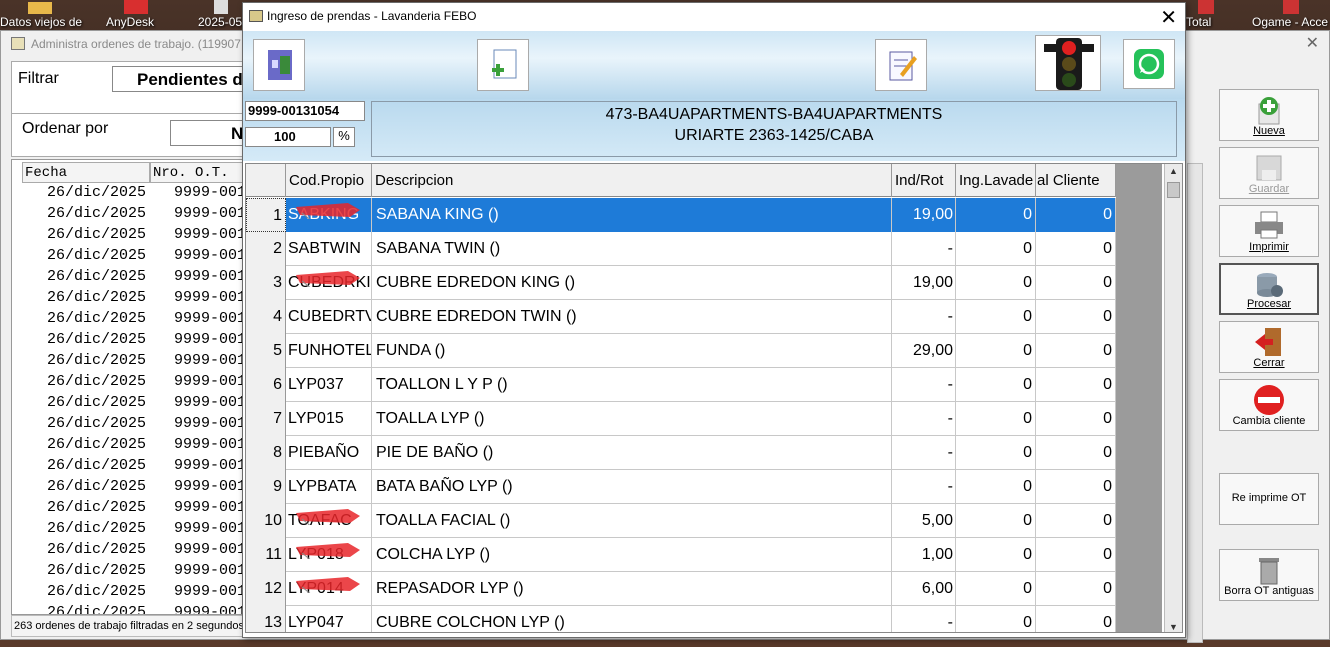  I want to click on new-button: Nueva, so click(1269, 115).